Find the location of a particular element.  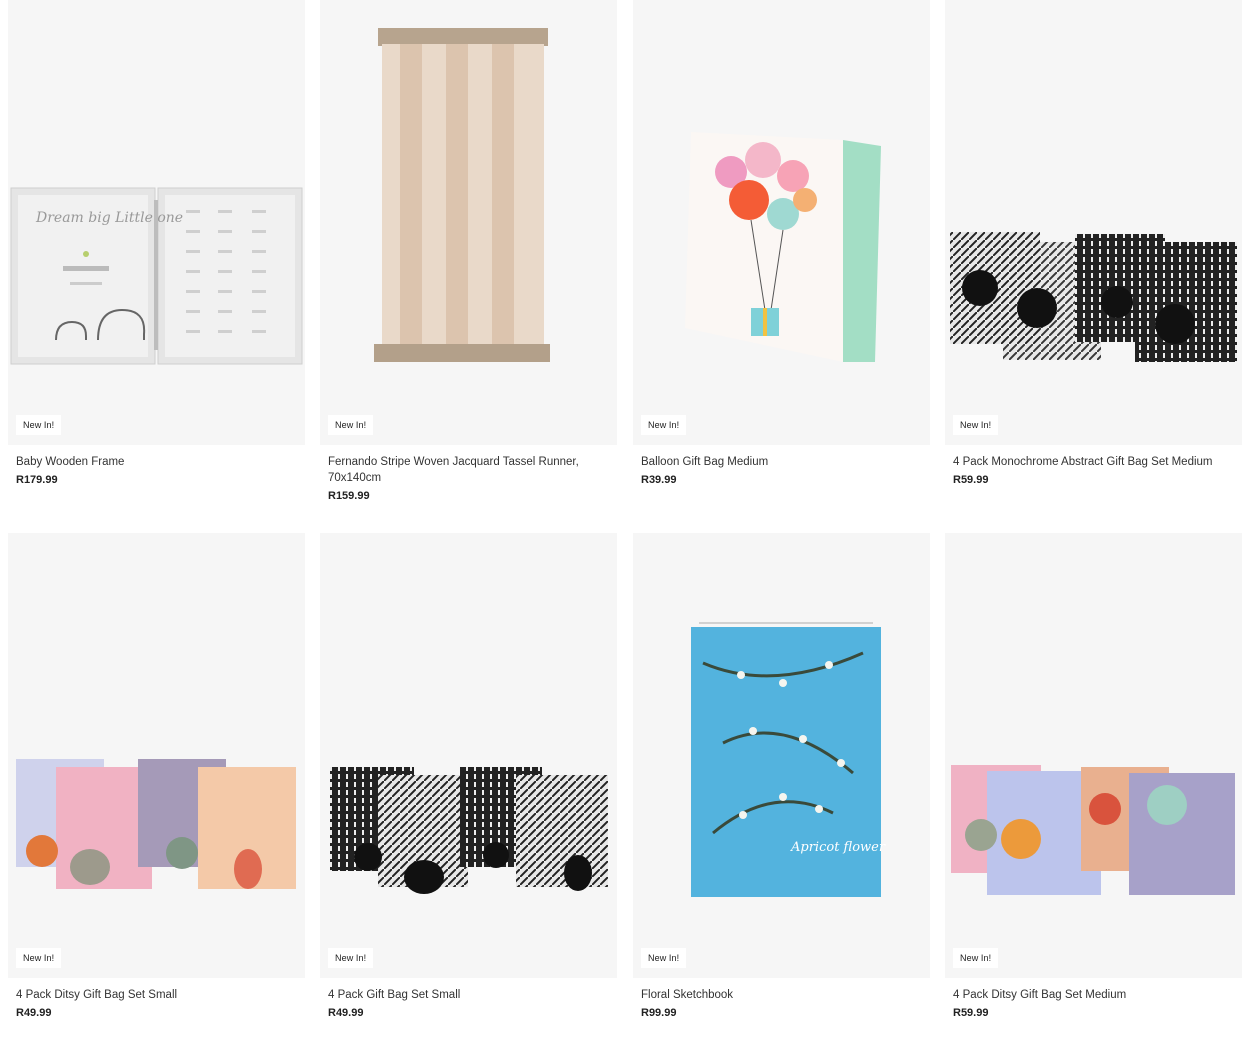

svg-text: Dream big Little one is located at coordinates (109, 218).